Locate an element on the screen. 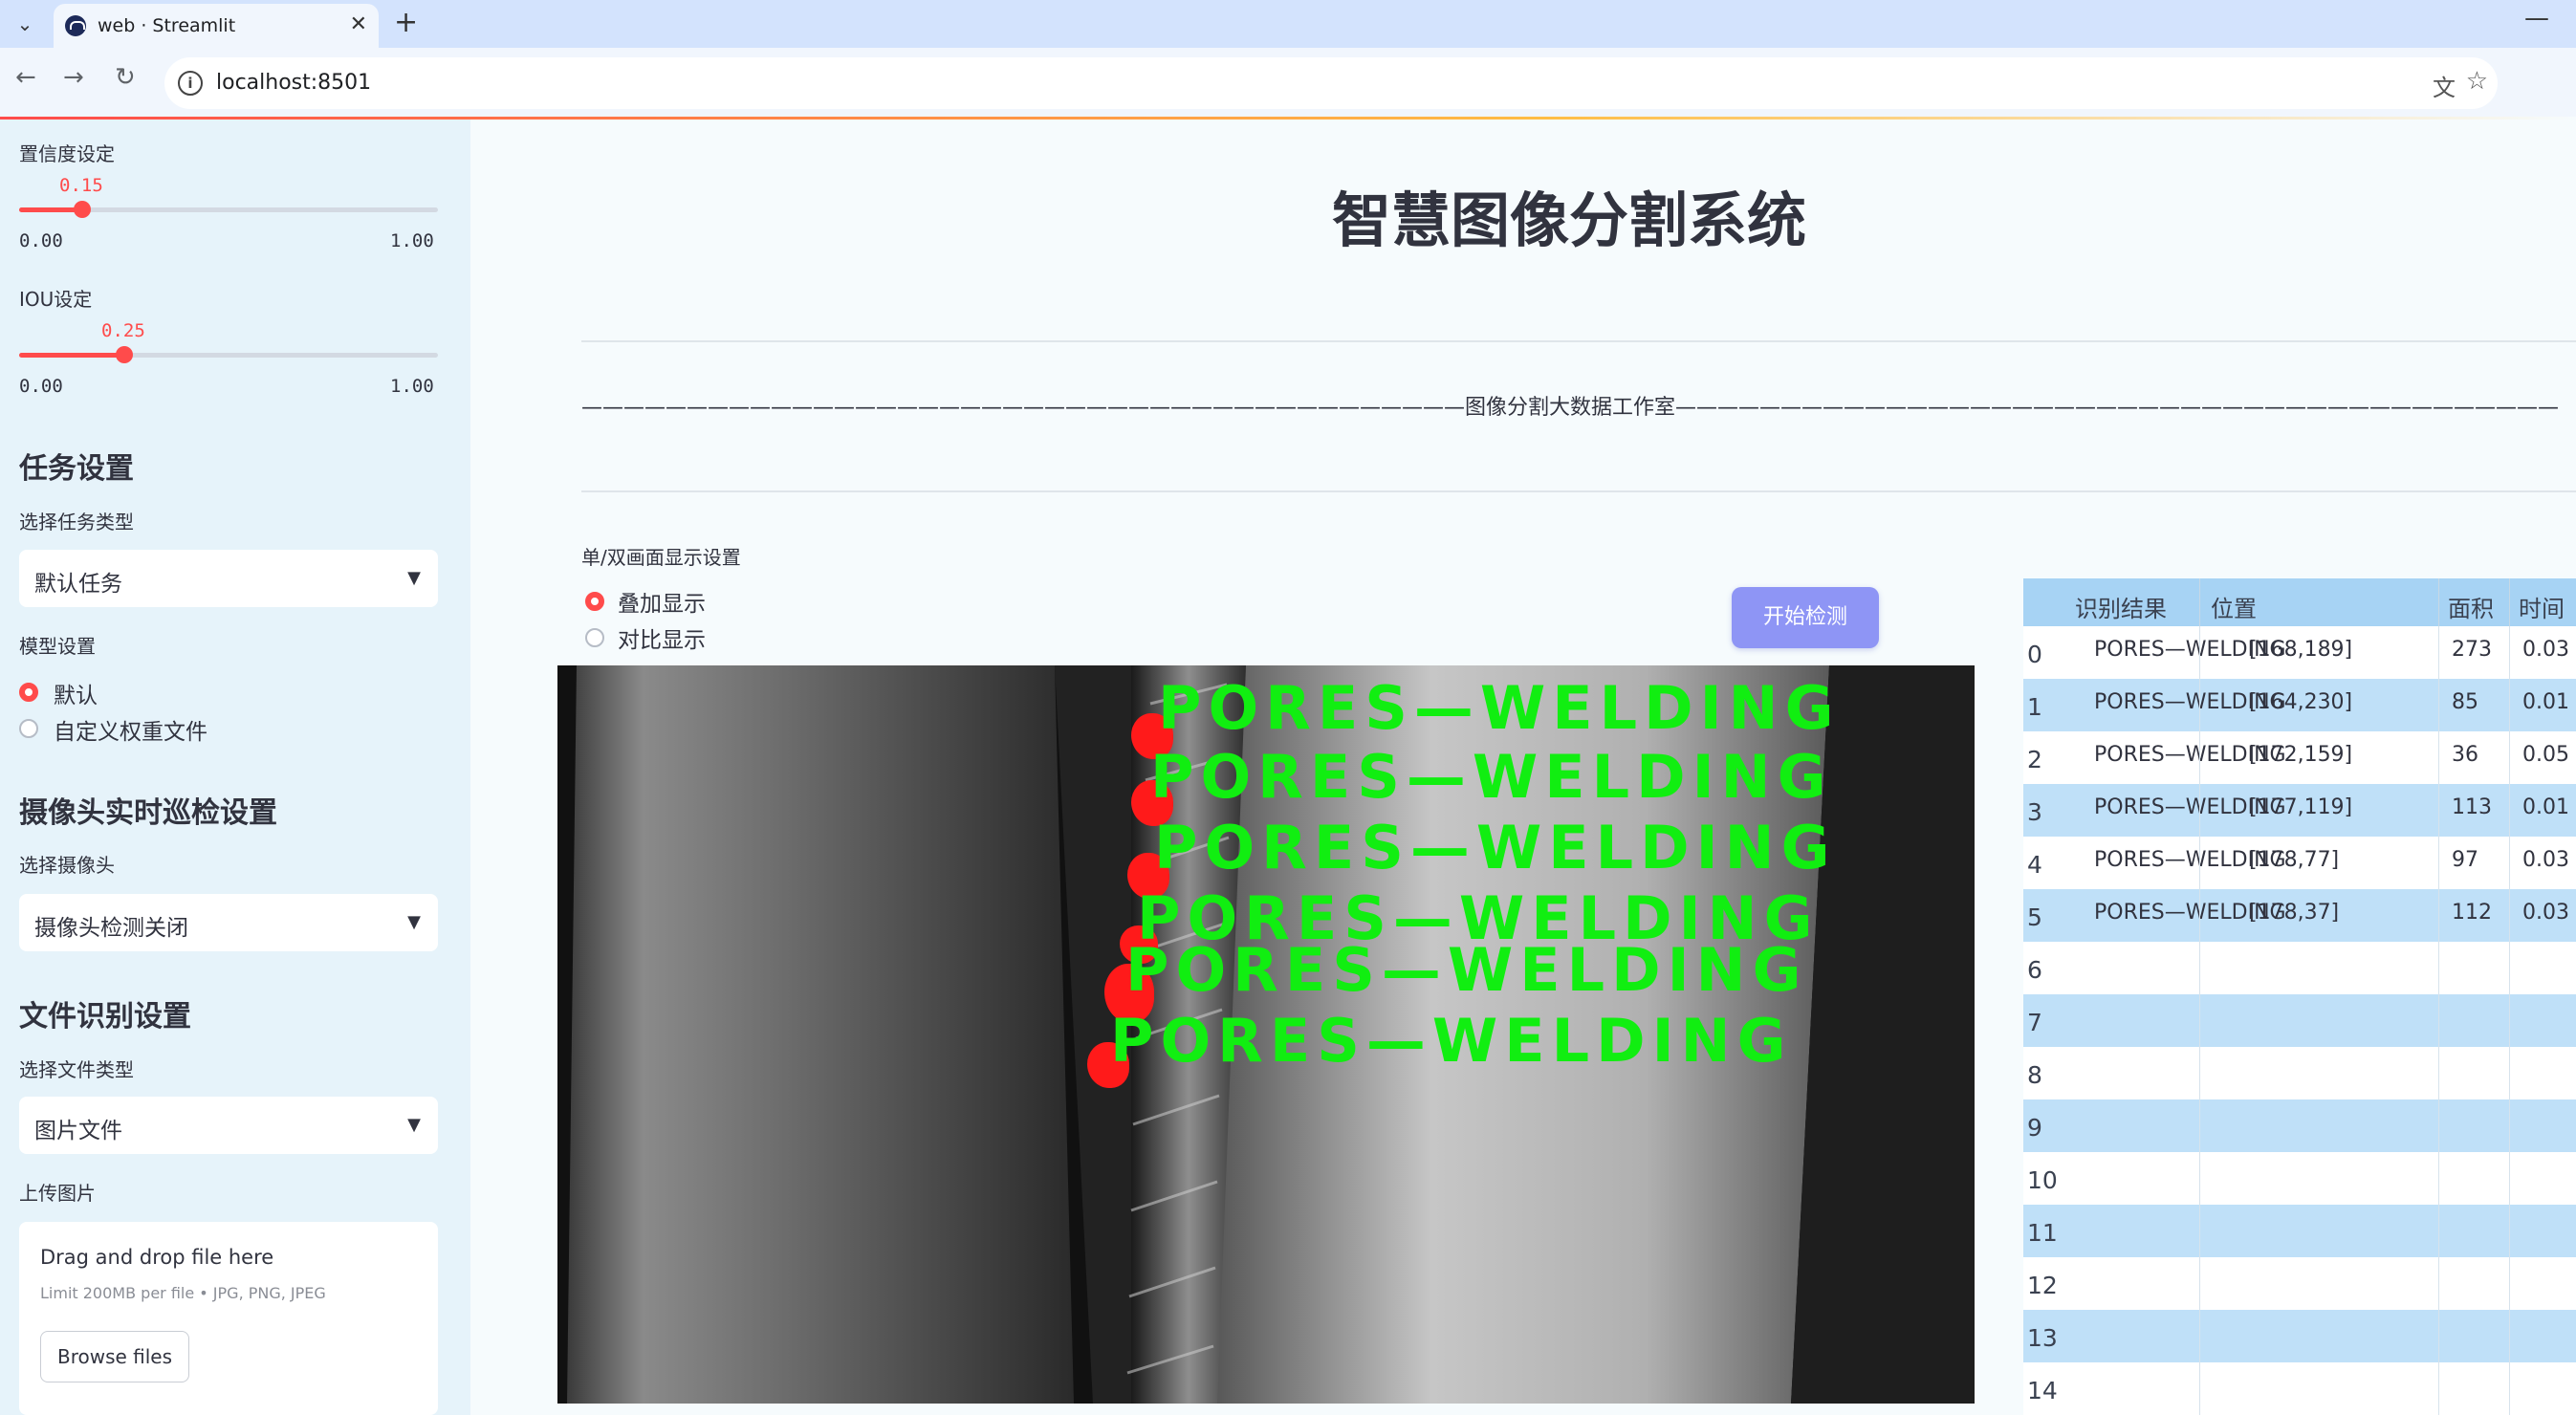 Image resolution: width=2576 pixels, height=1415 pixels. table-row: 9 is located at coordinates (2299, 1125).